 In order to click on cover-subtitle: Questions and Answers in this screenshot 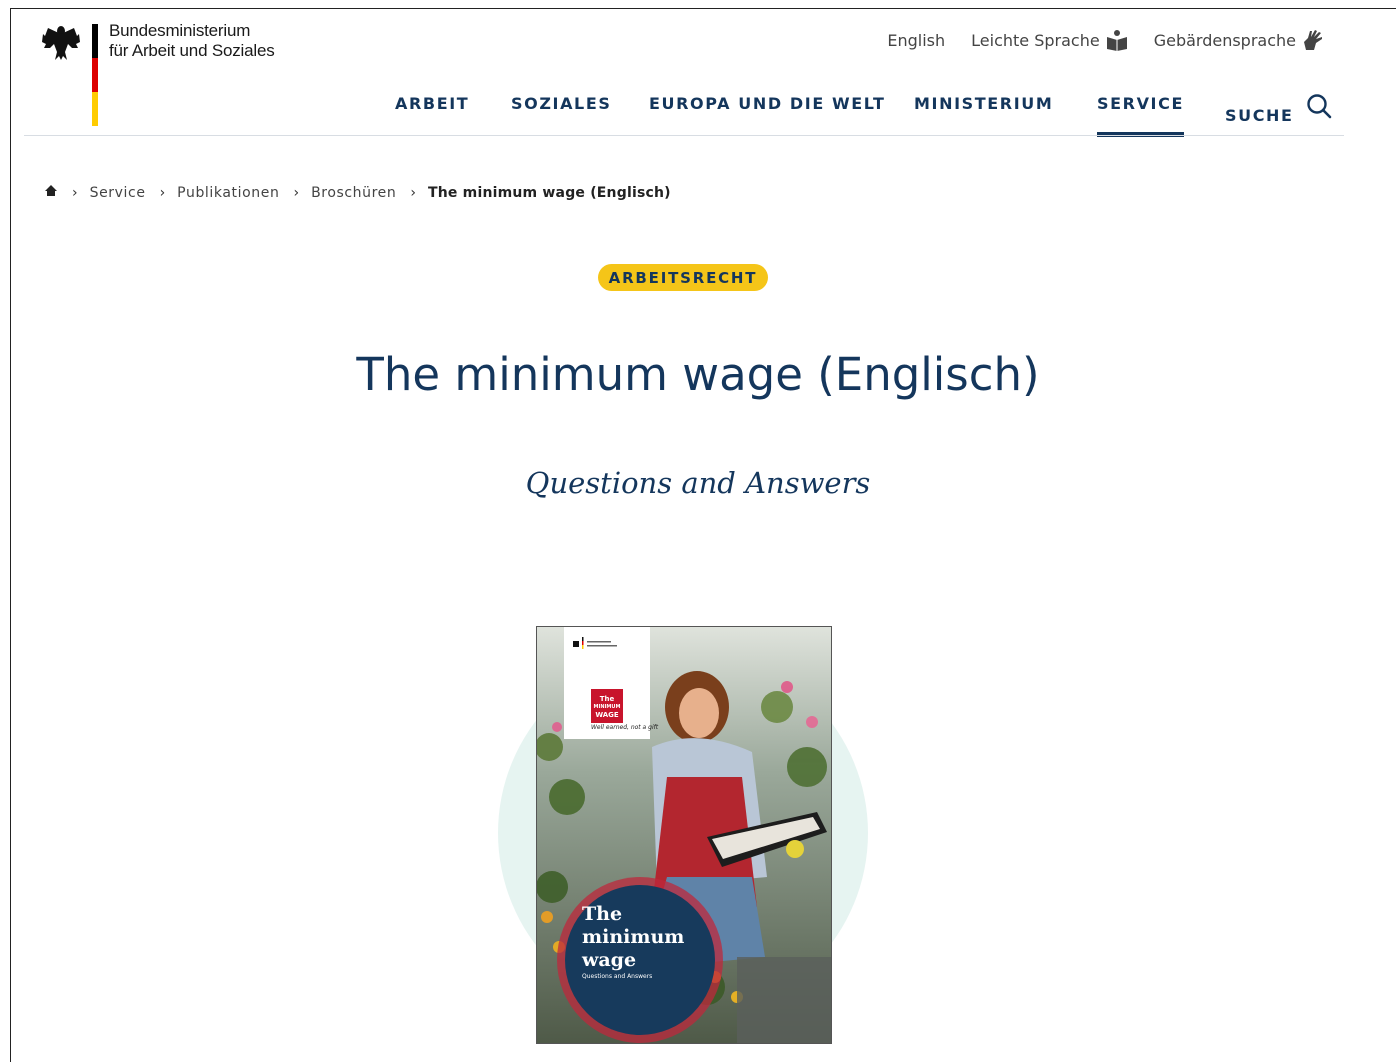, I will do `click(617, 976)`.